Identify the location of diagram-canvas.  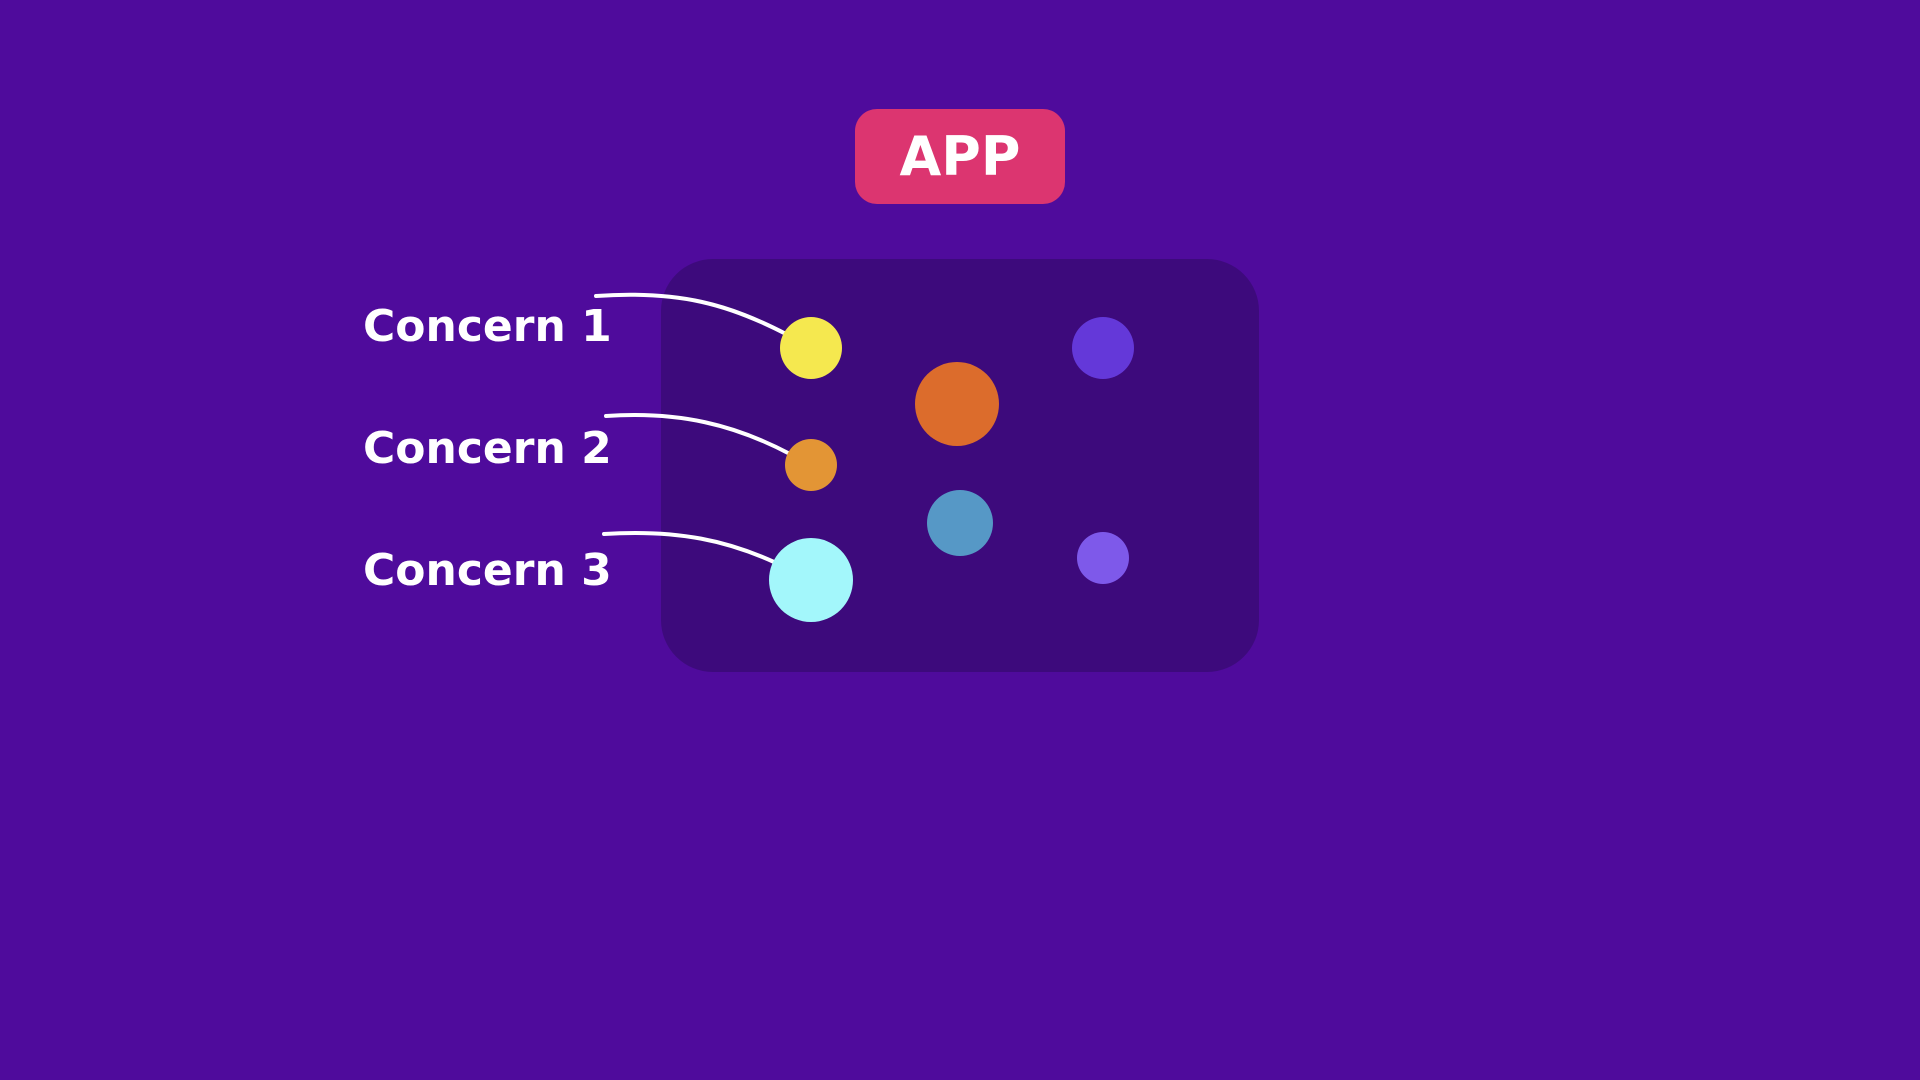
(864, 457).